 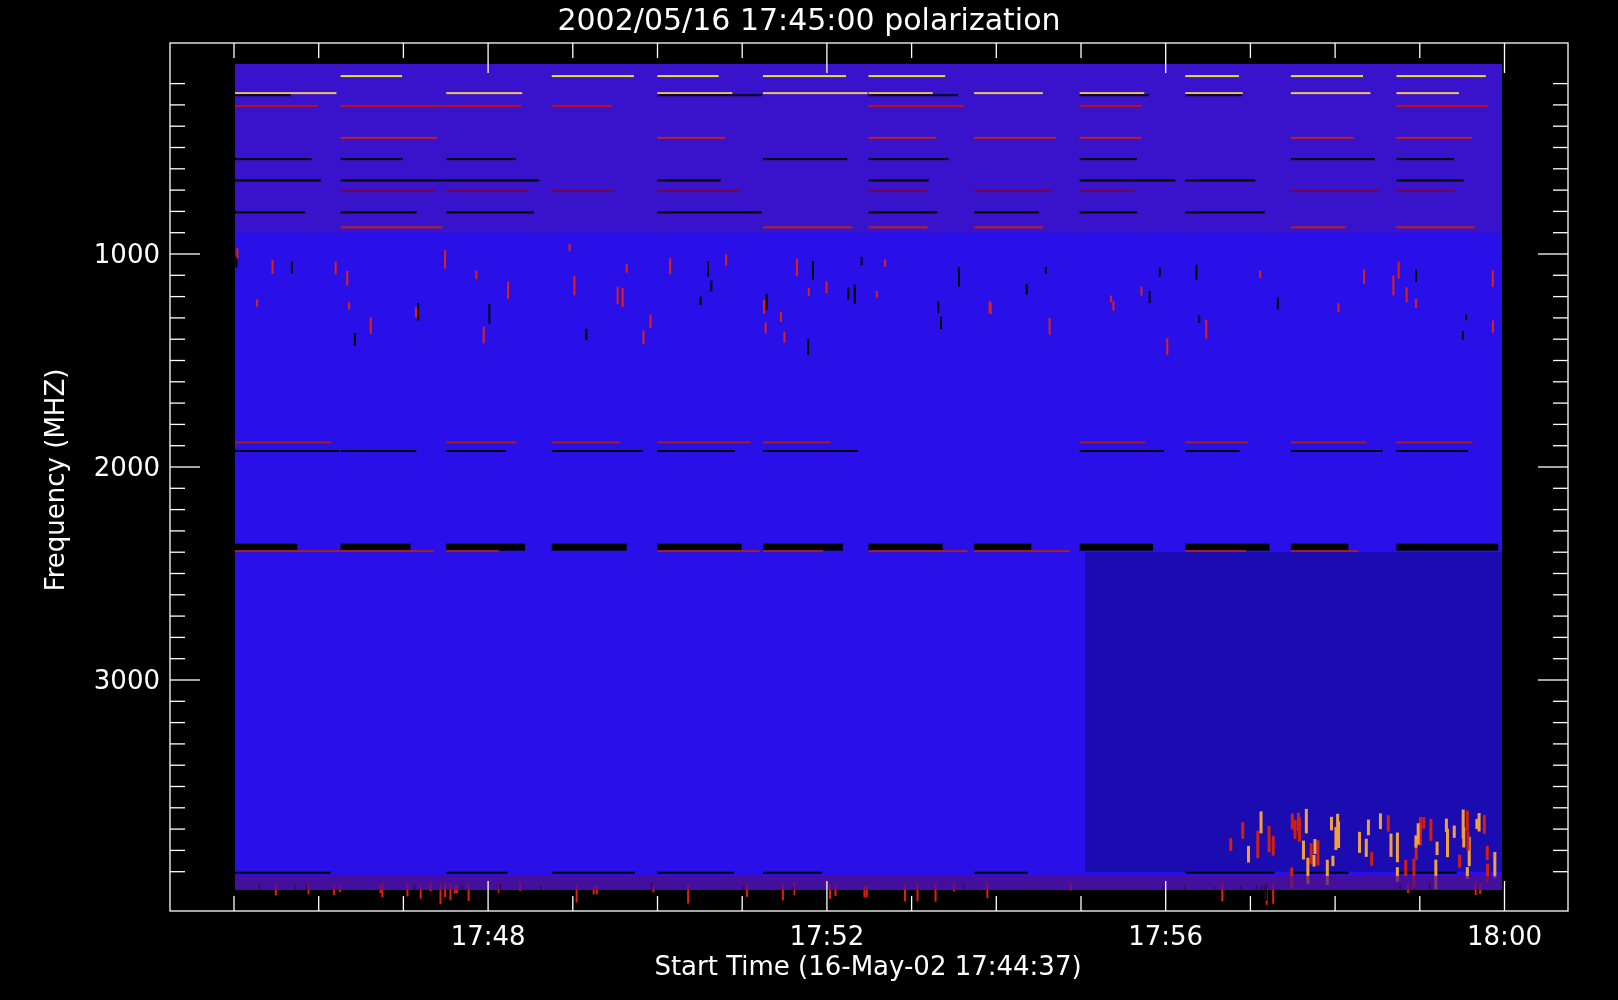 I want to click on y-tick-label: 2000, so click(x=126, y=467).